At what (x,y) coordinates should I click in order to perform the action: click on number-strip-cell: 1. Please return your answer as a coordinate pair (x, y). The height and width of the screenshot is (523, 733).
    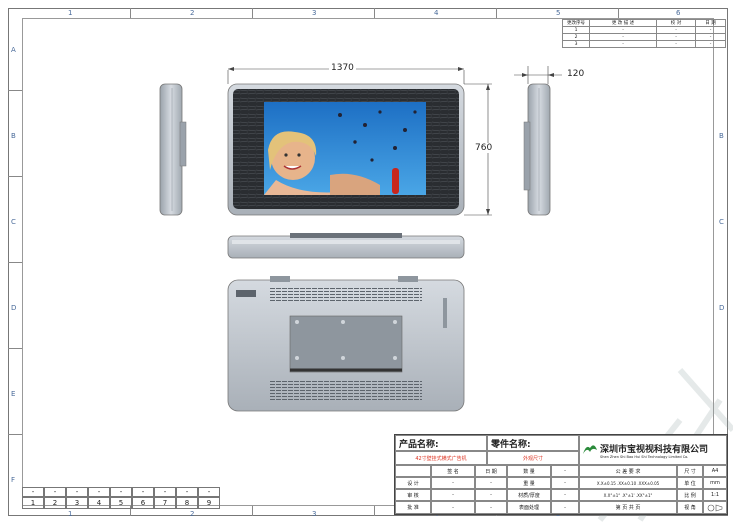
    Looking at the image, I should click on (33, 503).